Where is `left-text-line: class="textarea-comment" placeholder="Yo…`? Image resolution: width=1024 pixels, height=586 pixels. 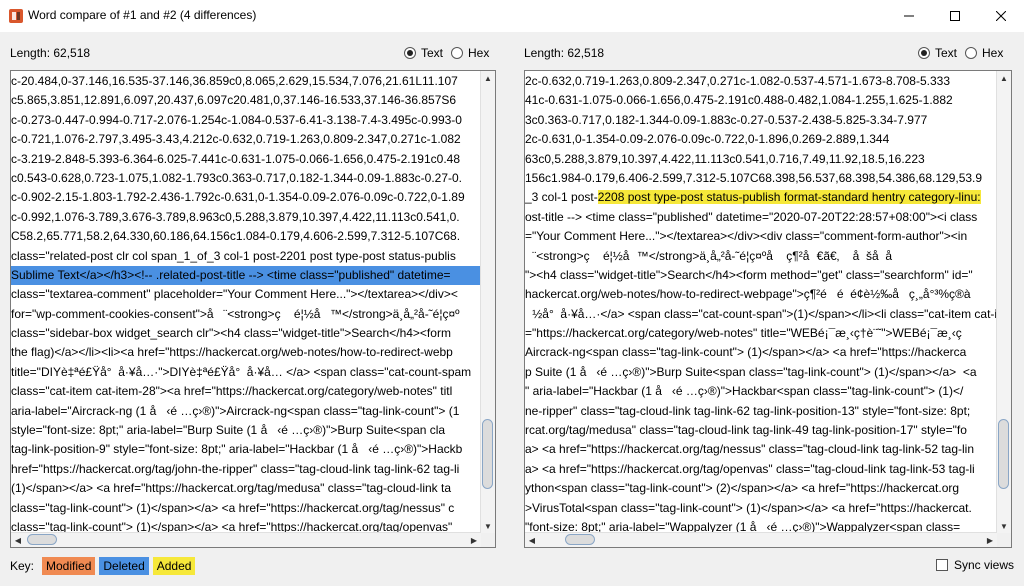
left-text-line: class="textarea-comment" placeholder="Yo… is located at coordinates (234, 294).